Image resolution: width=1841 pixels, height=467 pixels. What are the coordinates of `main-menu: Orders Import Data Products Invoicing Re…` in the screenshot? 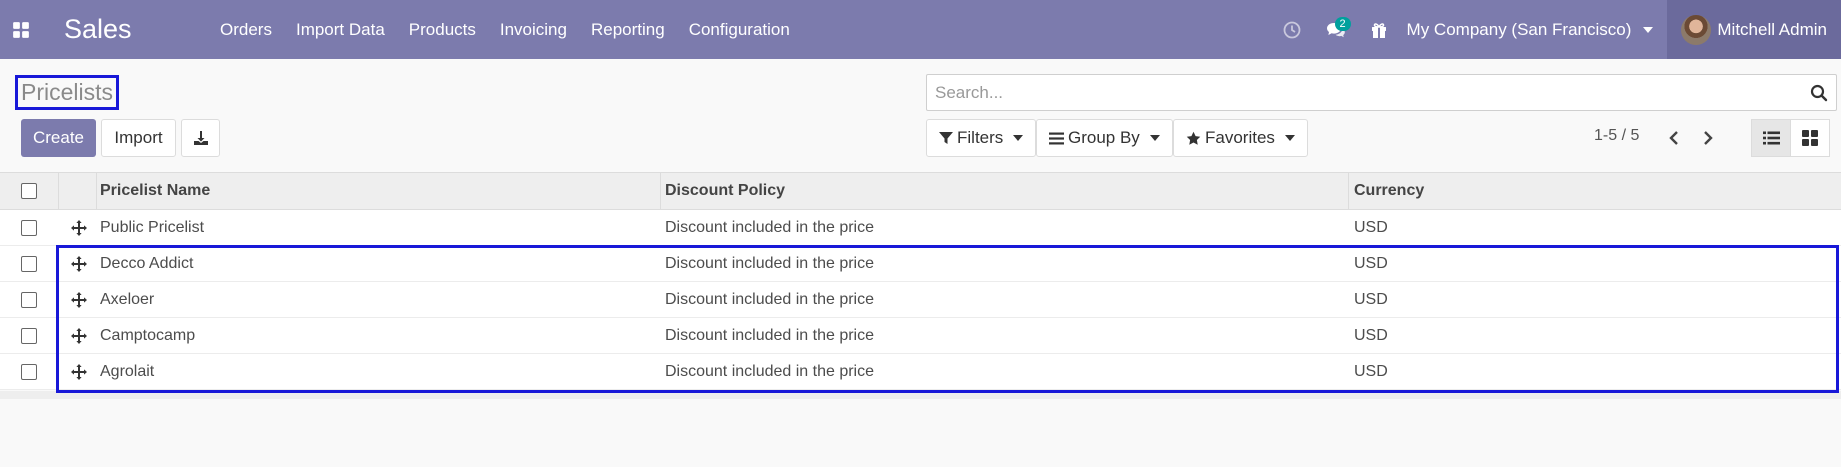 It's located at (505, 30).